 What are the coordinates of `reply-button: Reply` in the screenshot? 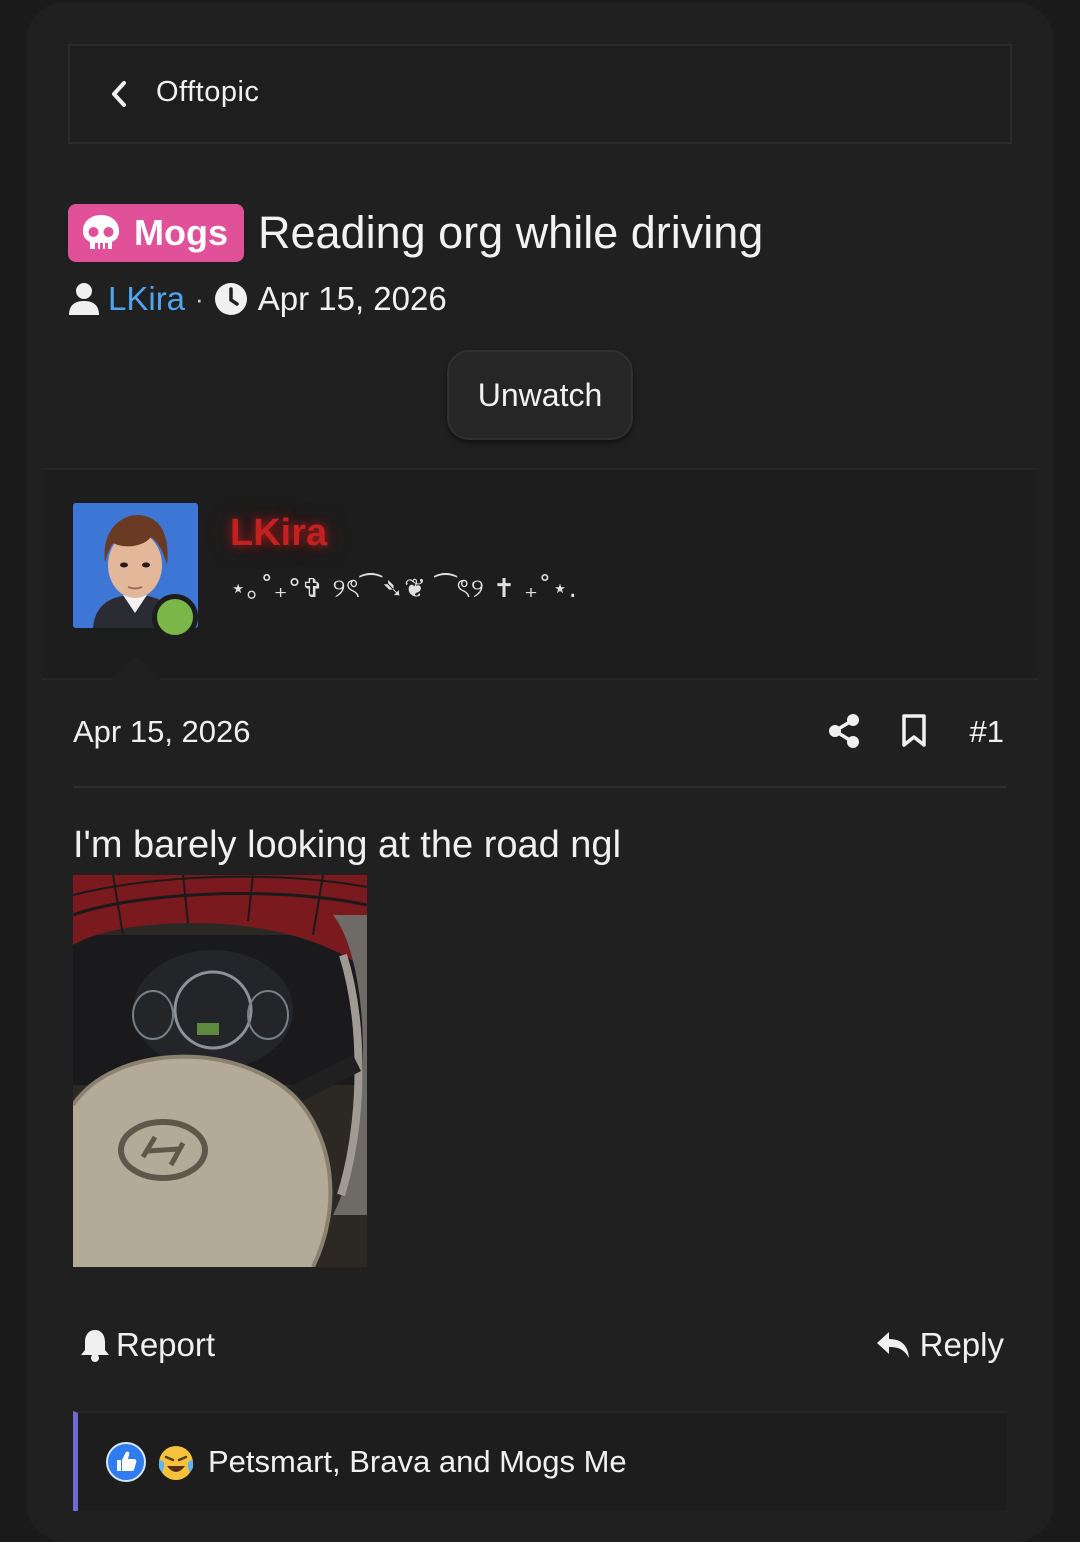 It's located at (940, 1345).